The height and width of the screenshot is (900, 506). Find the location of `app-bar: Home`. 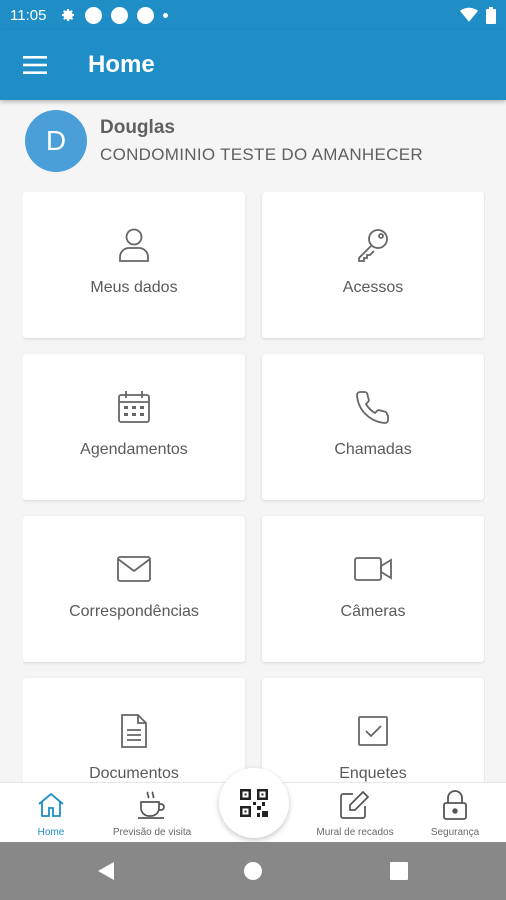

app-bar: Home is located at coordinates (253, 65).